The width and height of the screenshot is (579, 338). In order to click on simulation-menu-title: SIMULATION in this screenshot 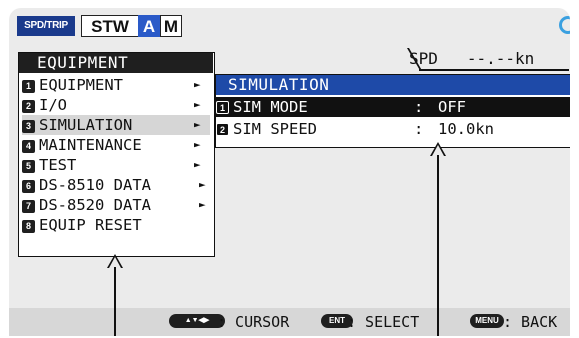, I will do `click(393, 85)`.